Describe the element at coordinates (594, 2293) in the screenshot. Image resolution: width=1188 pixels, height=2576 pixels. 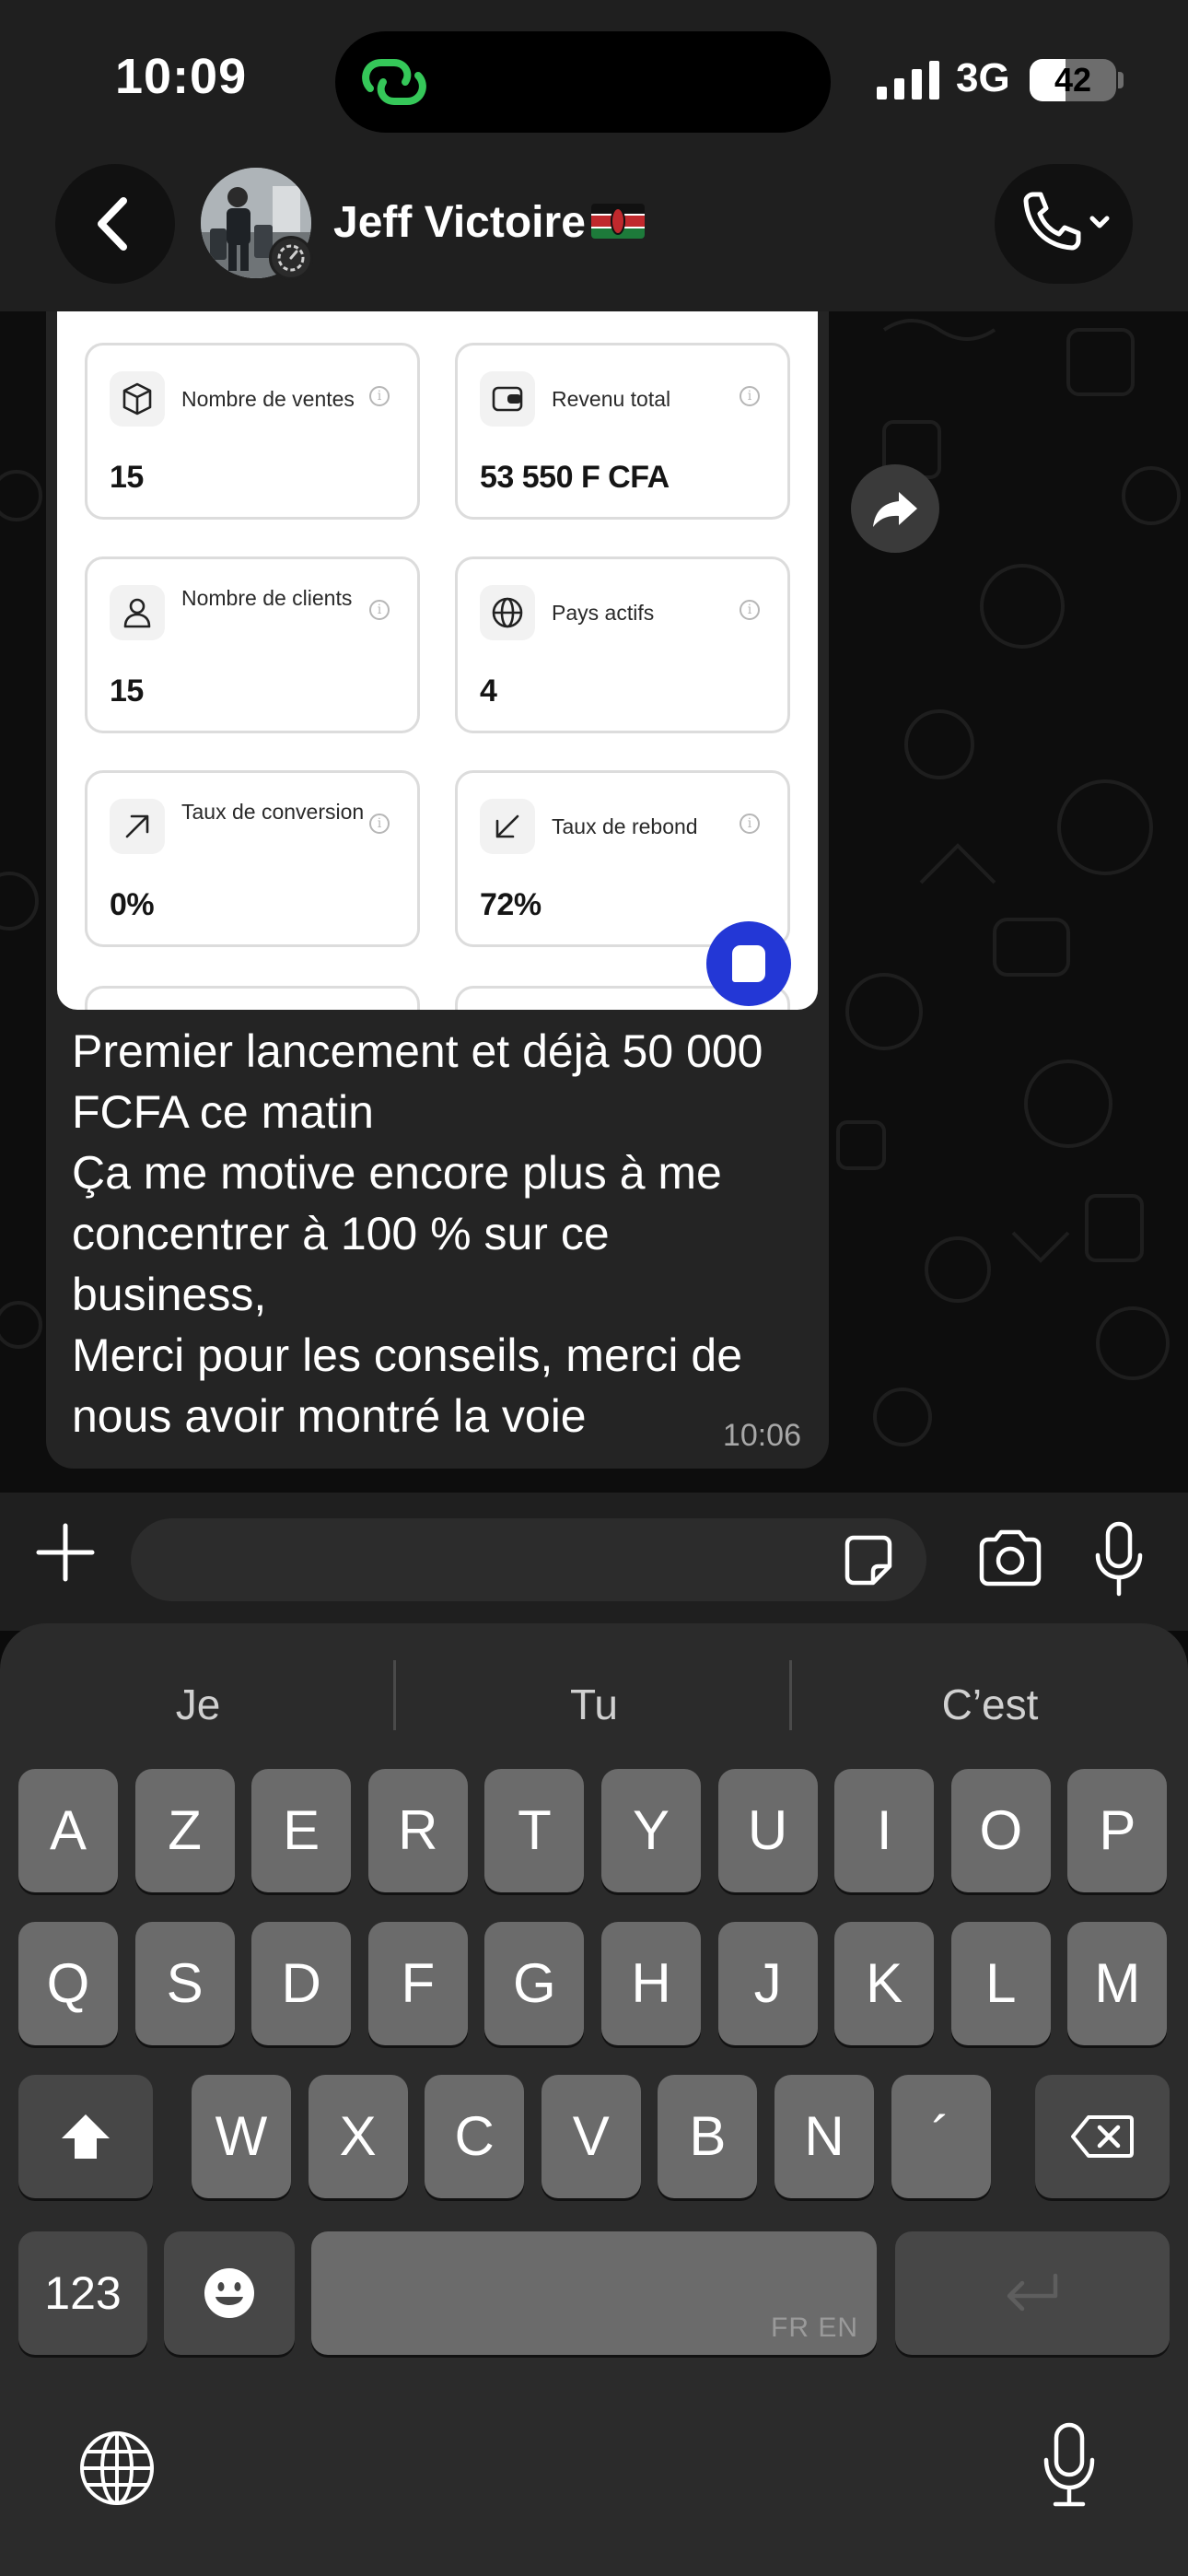
I see `space-key: FR EN` at that location.